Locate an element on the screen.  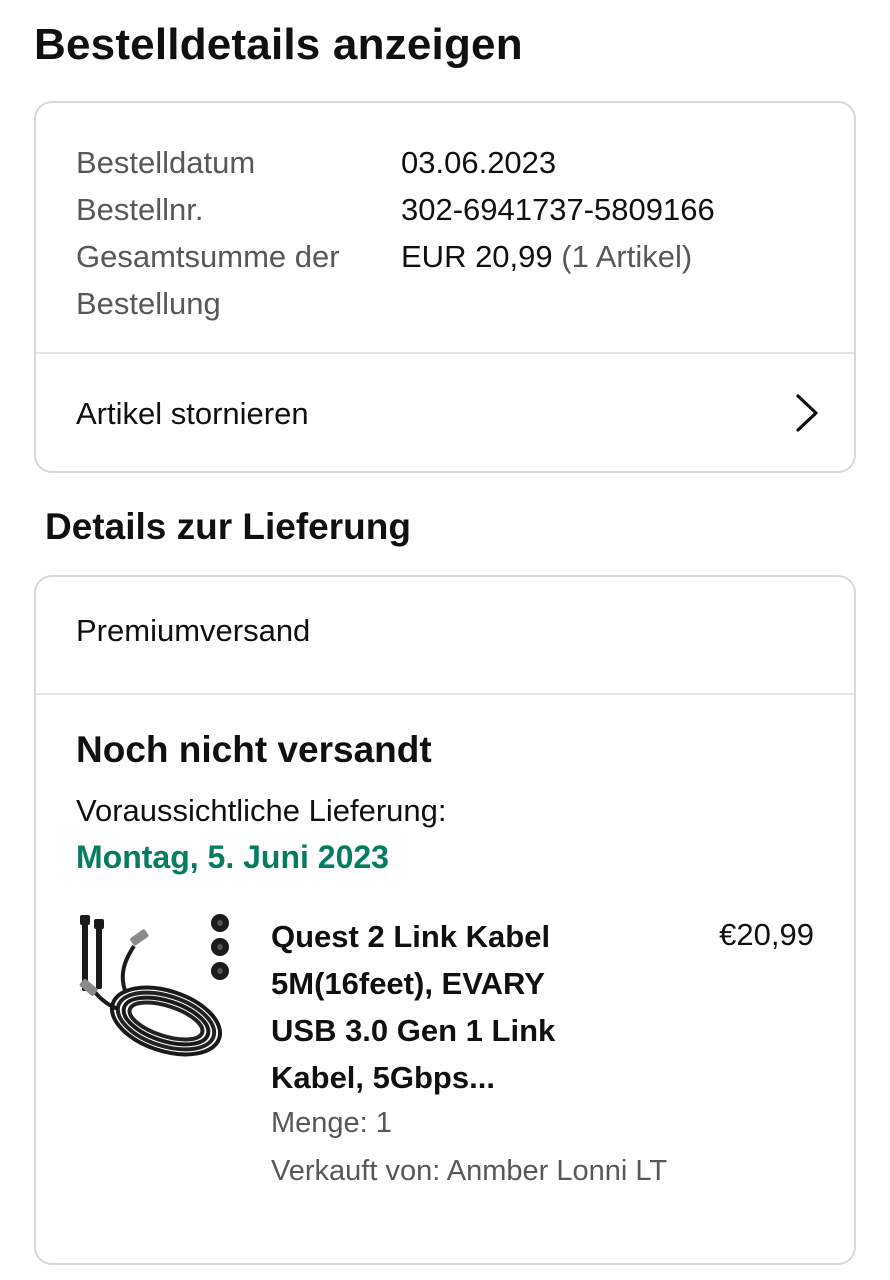
eta-date: Montag, 5. Juni 2023 is located at coordinates (232, 857).